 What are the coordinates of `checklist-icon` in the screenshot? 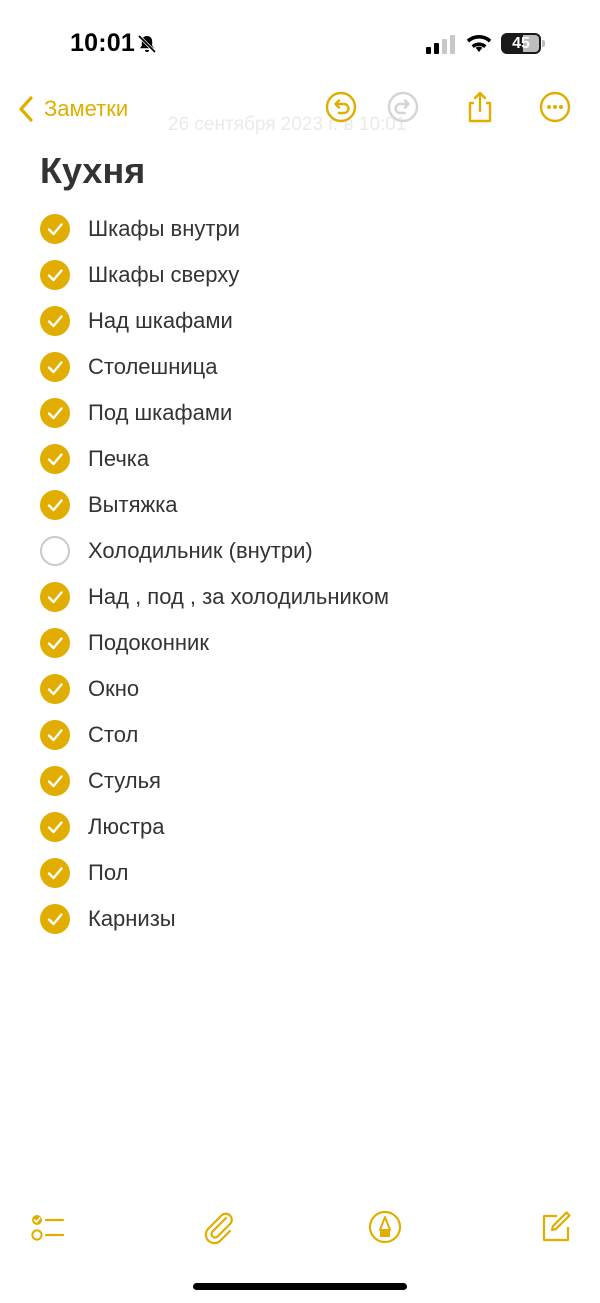 It's located at (47, 1227).